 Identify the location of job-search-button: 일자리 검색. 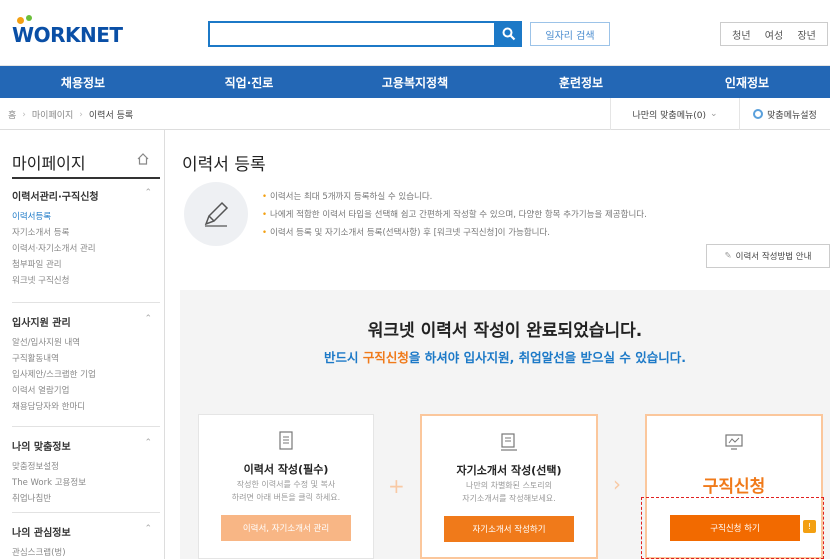
(570, 34).